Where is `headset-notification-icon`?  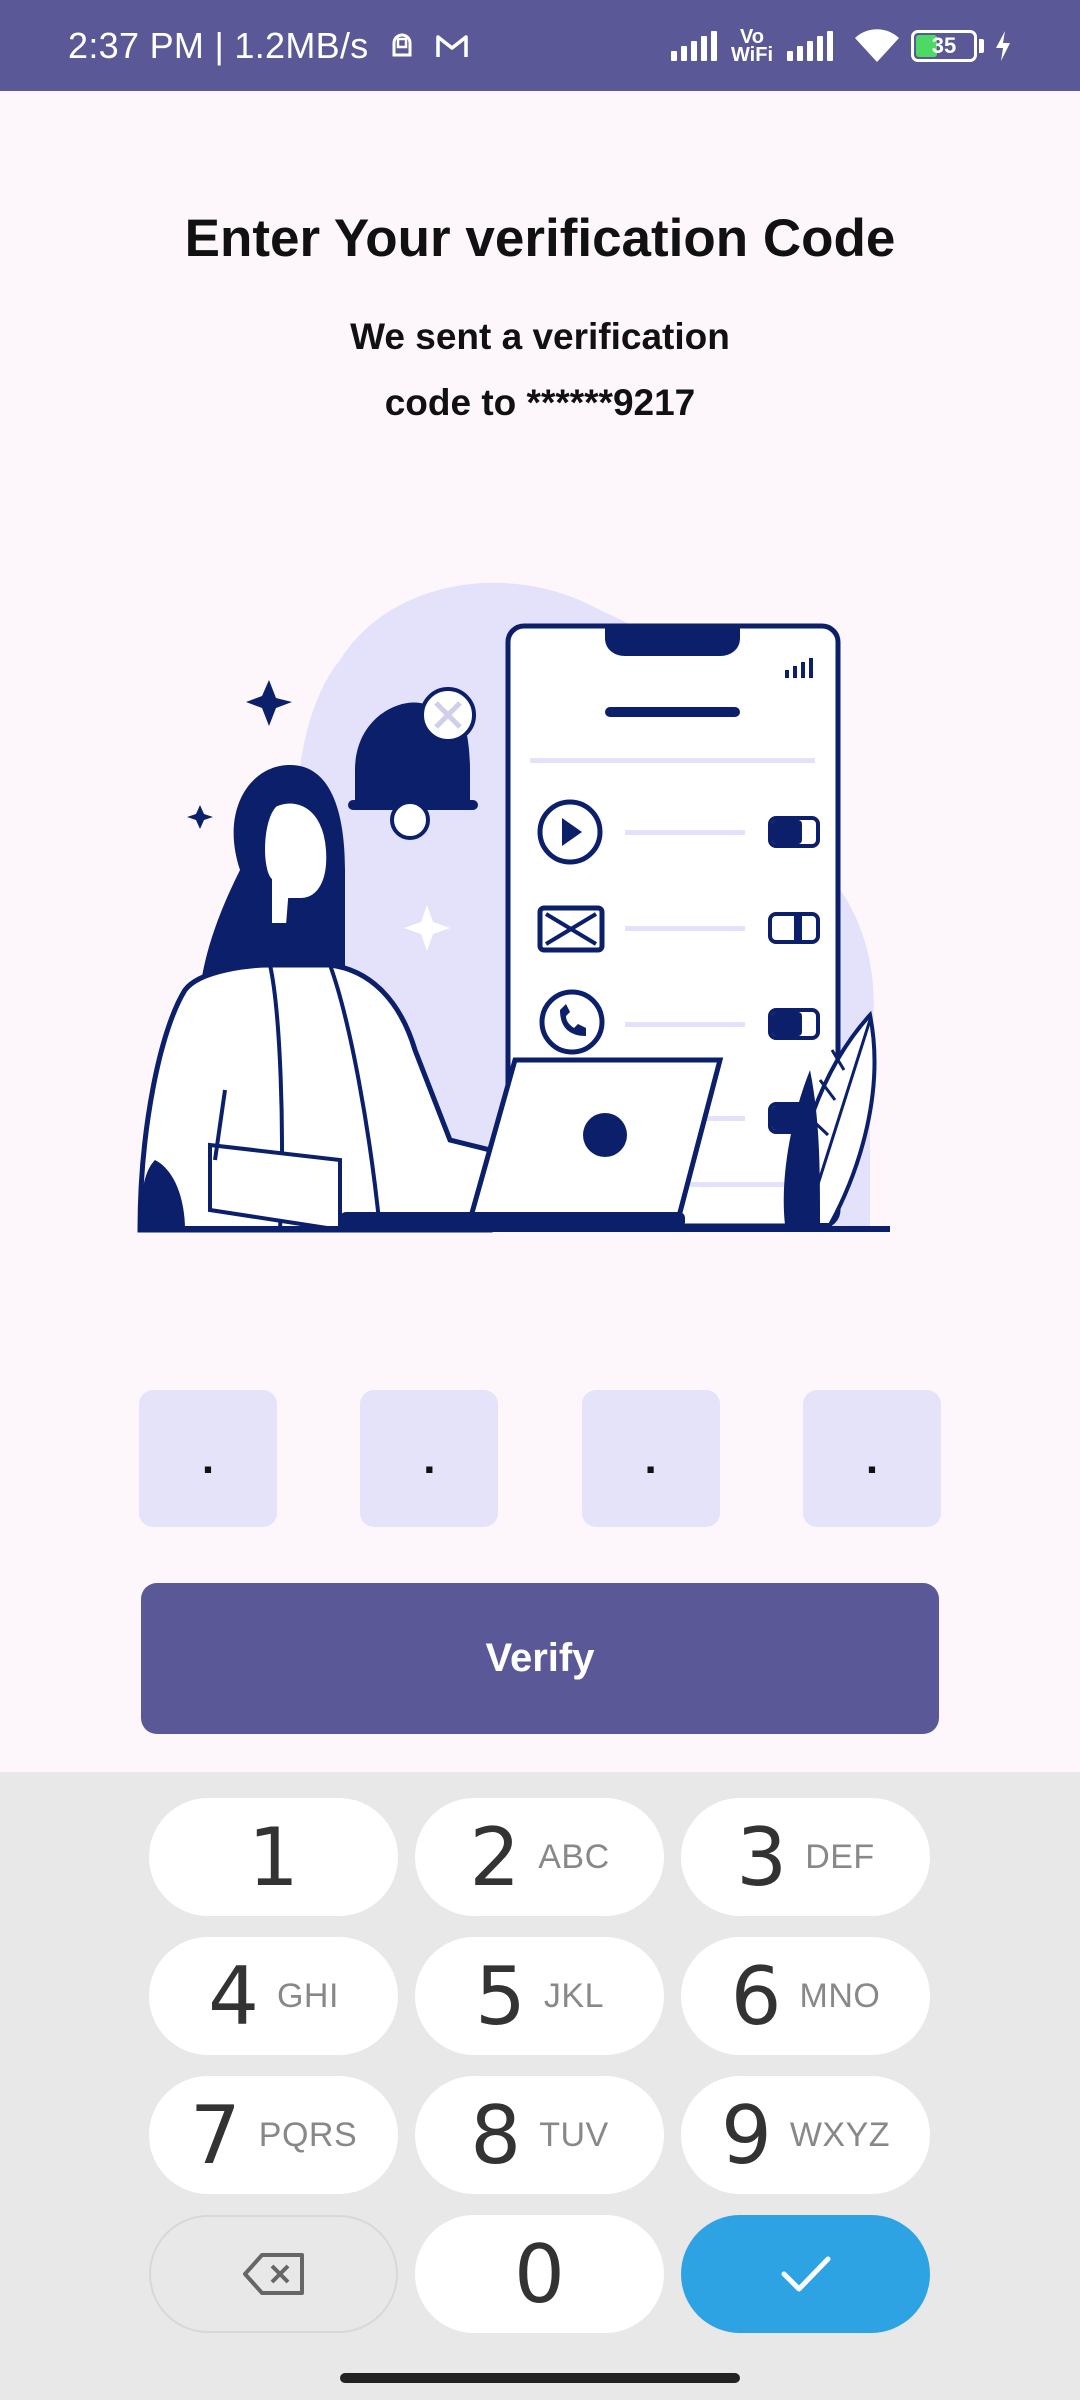
headset-notification-icon is located at coordinates (402, 46).